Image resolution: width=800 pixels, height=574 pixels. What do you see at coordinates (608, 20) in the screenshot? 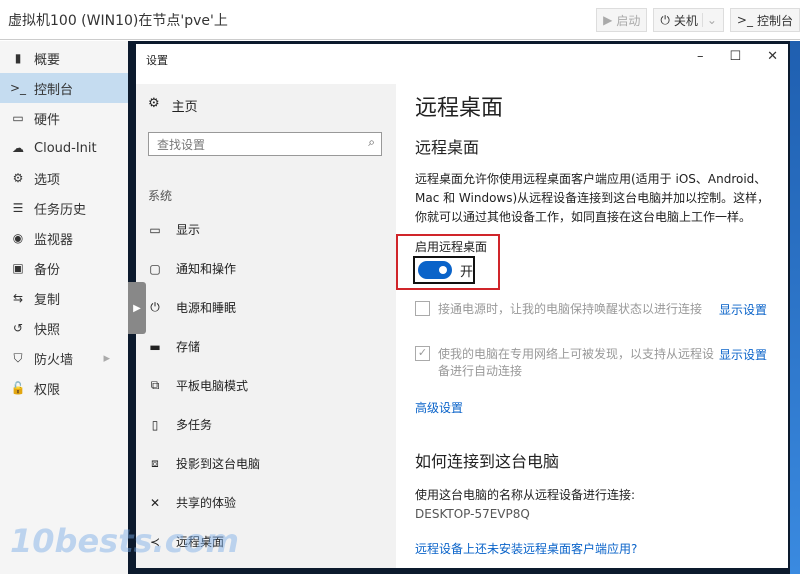
I see `play-icon: ▶` at bounding box center [608, 20].